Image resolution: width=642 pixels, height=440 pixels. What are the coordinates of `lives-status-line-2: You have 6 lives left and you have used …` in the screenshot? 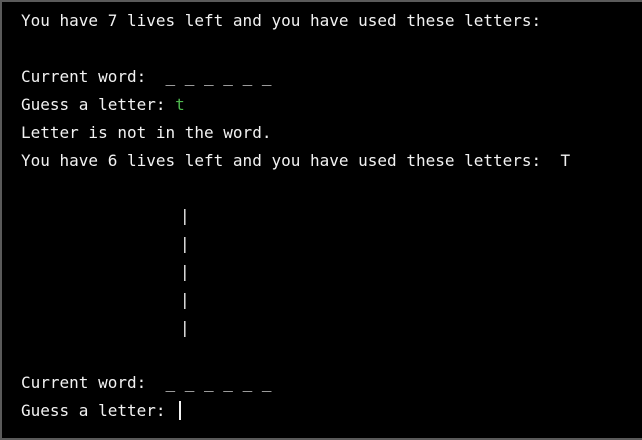 It's located at (296, 160).